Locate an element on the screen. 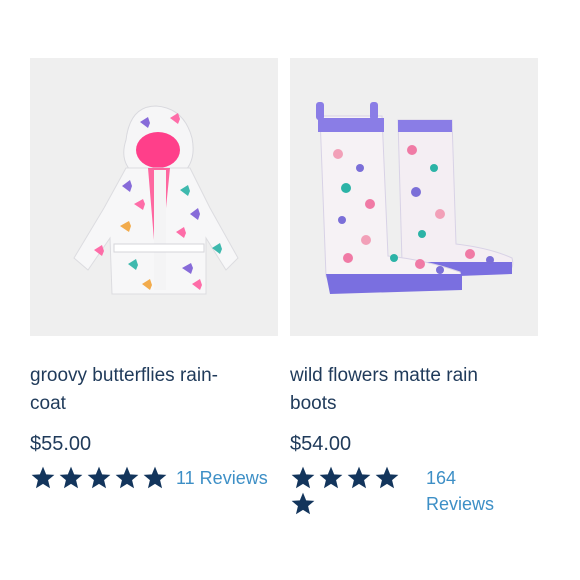 The height and width of the screenshot is (580, 580). product-title-line-2: coat is located at coordinates (154, 404).